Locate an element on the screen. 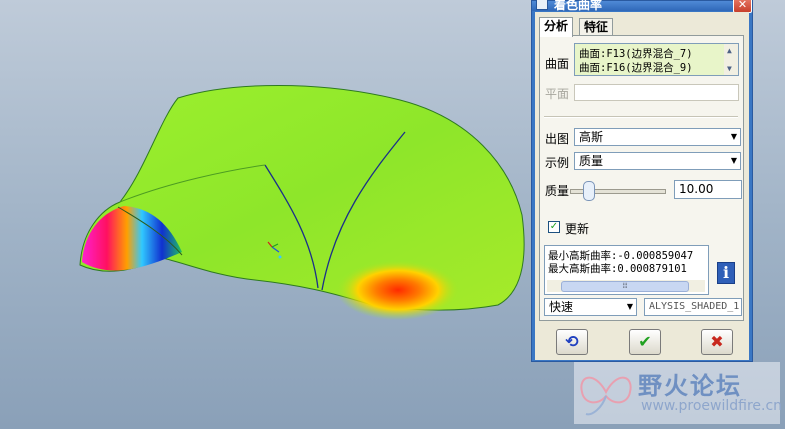 This screenshot has width=785, height=429. surface-list-item: 曲面:F13(边界混合_7) is located at coordinates (636, 53).